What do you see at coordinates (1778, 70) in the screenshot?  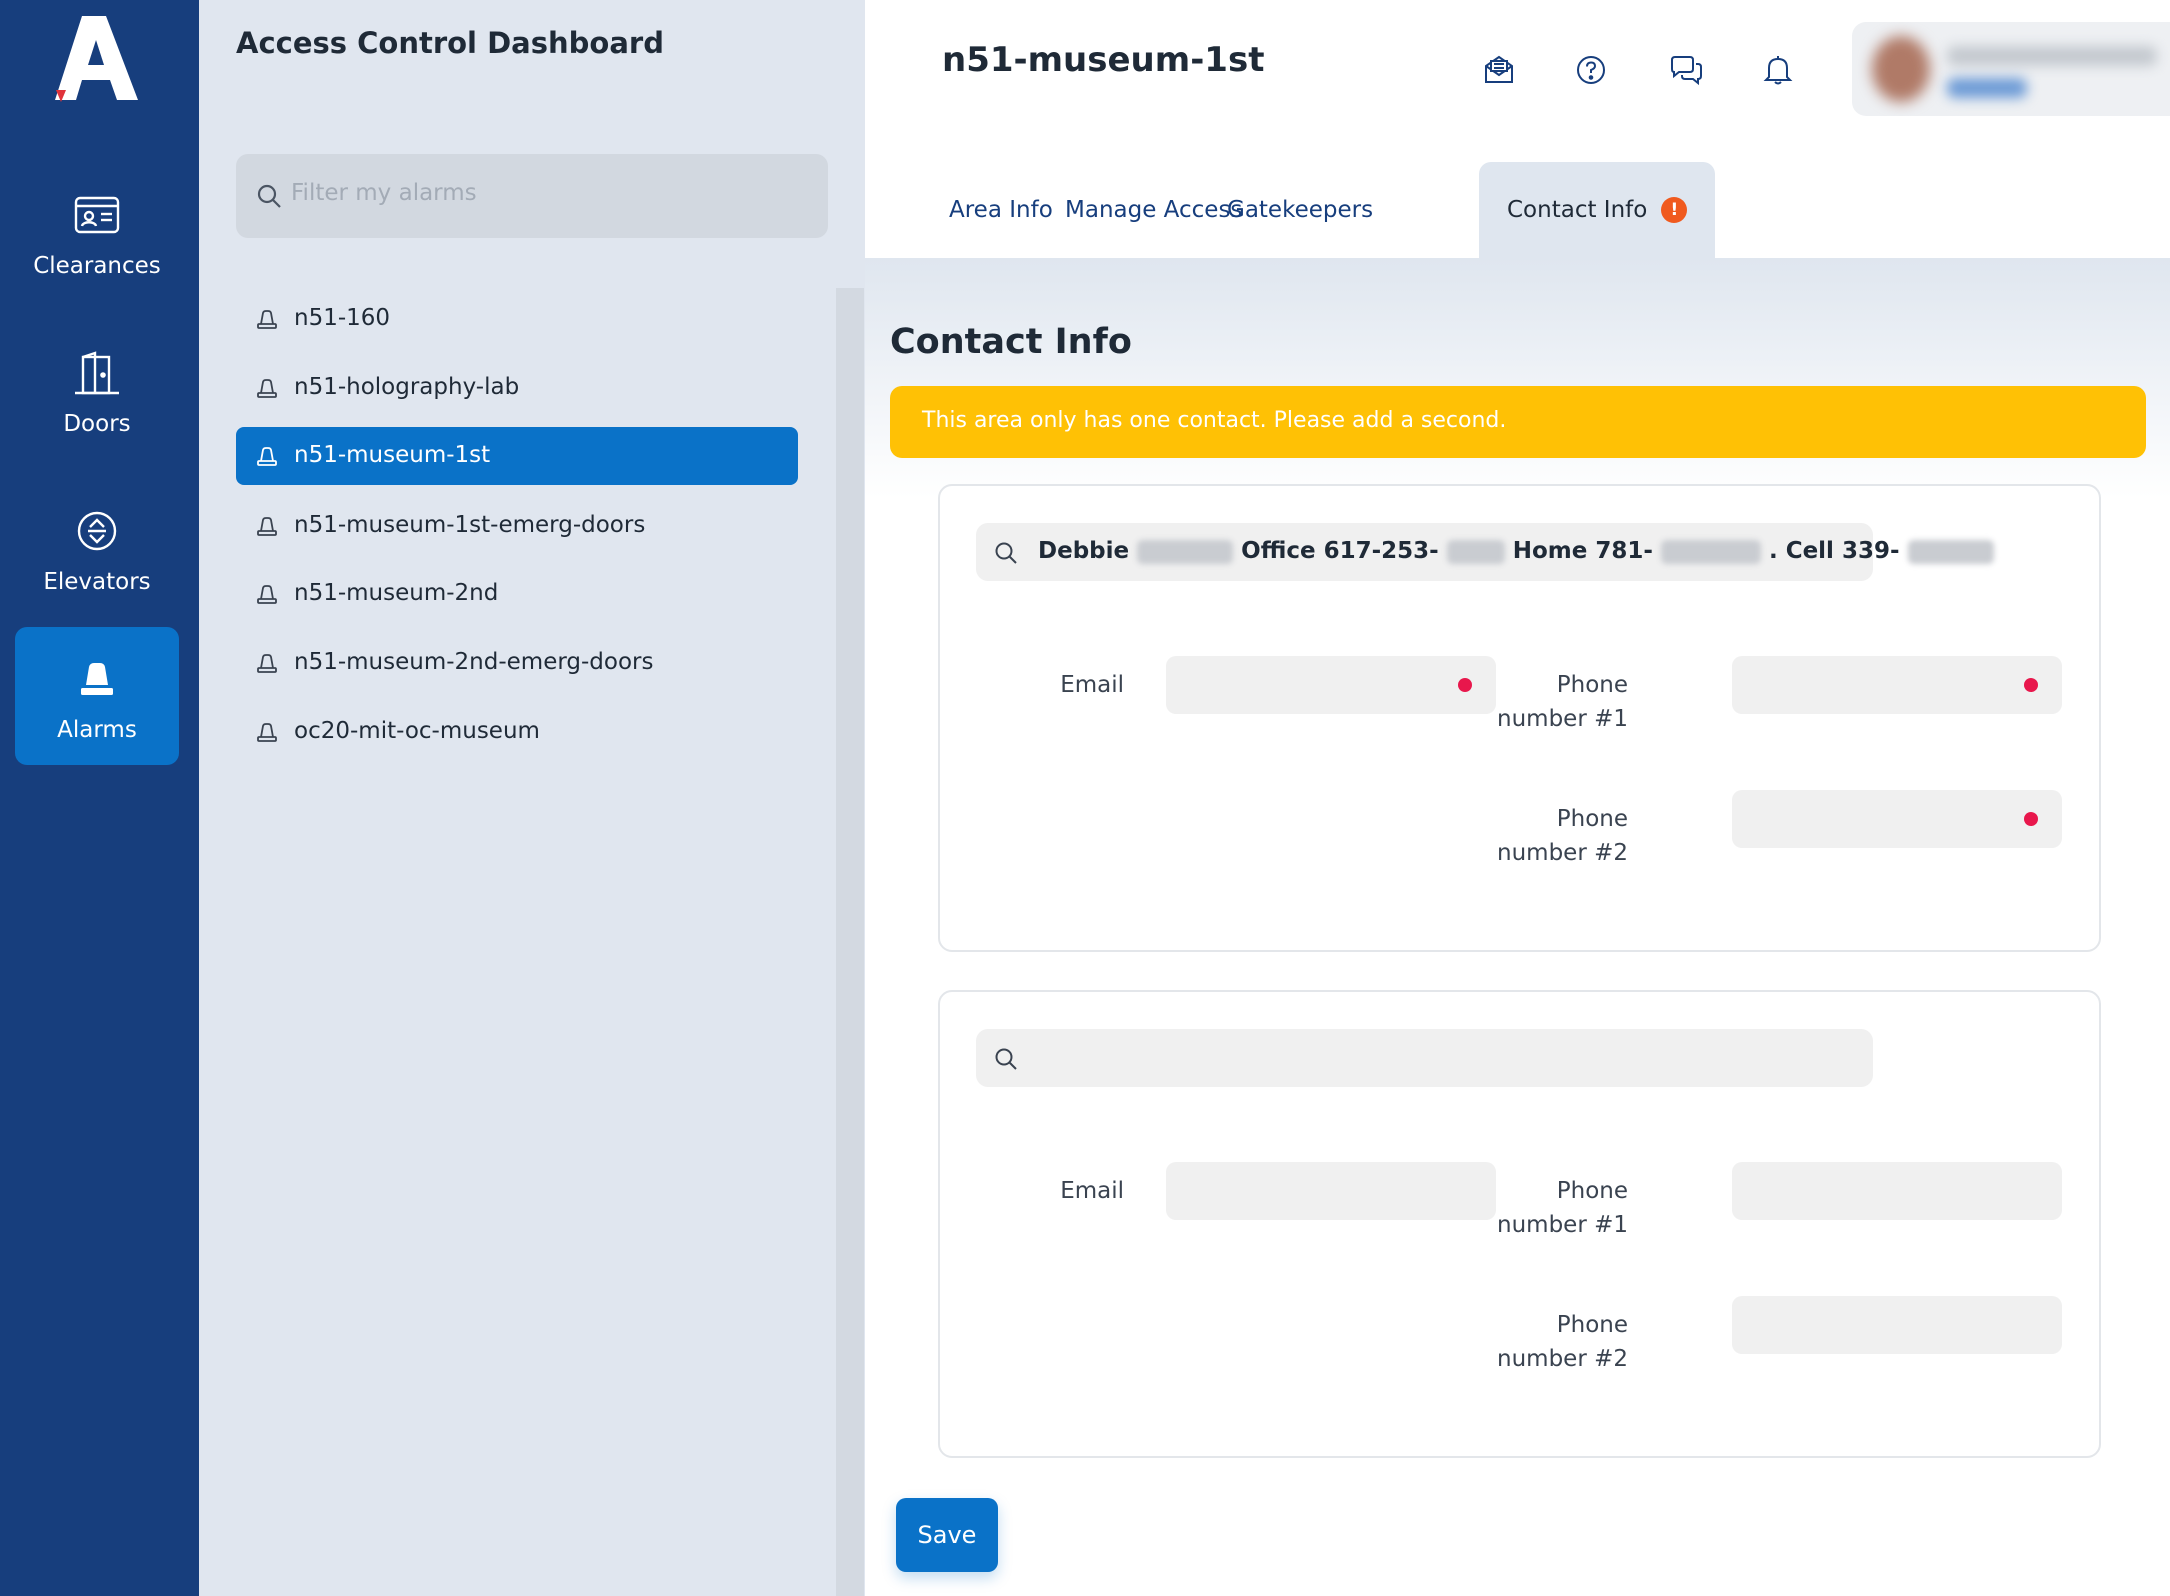 I see `bell-icon` at bounding box center [1778, 70].